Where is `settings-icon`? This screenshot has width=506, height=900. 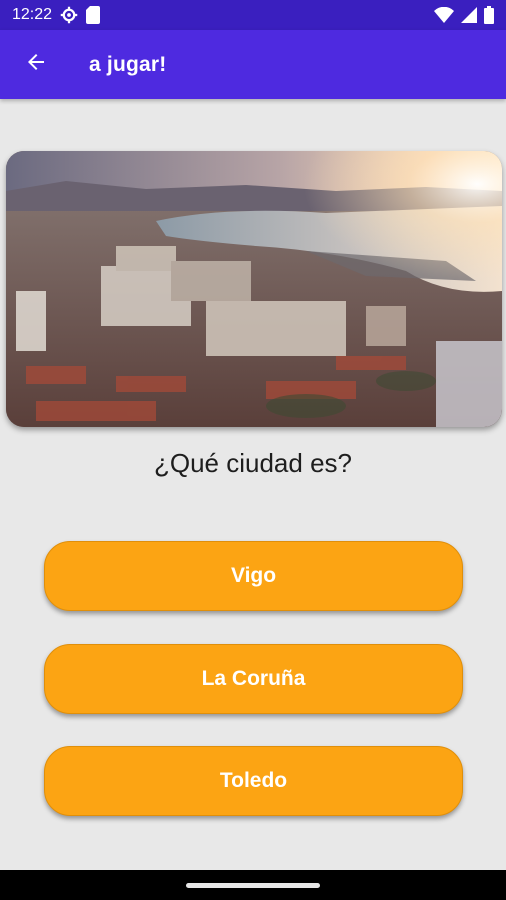
settings-icon is located at coordinates (69, 15).